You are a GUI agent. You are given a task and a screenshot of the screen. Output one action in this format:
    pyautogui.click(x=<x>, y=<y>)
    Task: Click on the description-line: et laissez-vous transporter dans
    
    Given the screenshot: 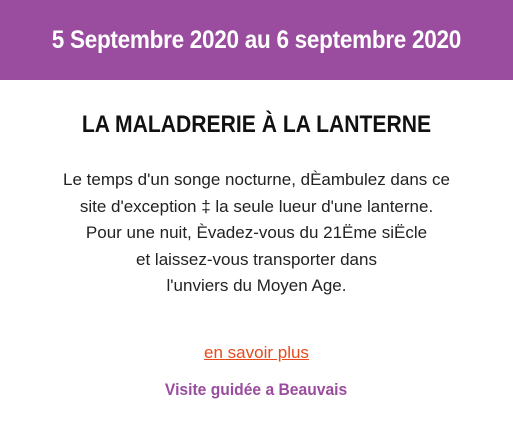 What is the action you would take?
    pyautogui.click(x=256, y=259)
    